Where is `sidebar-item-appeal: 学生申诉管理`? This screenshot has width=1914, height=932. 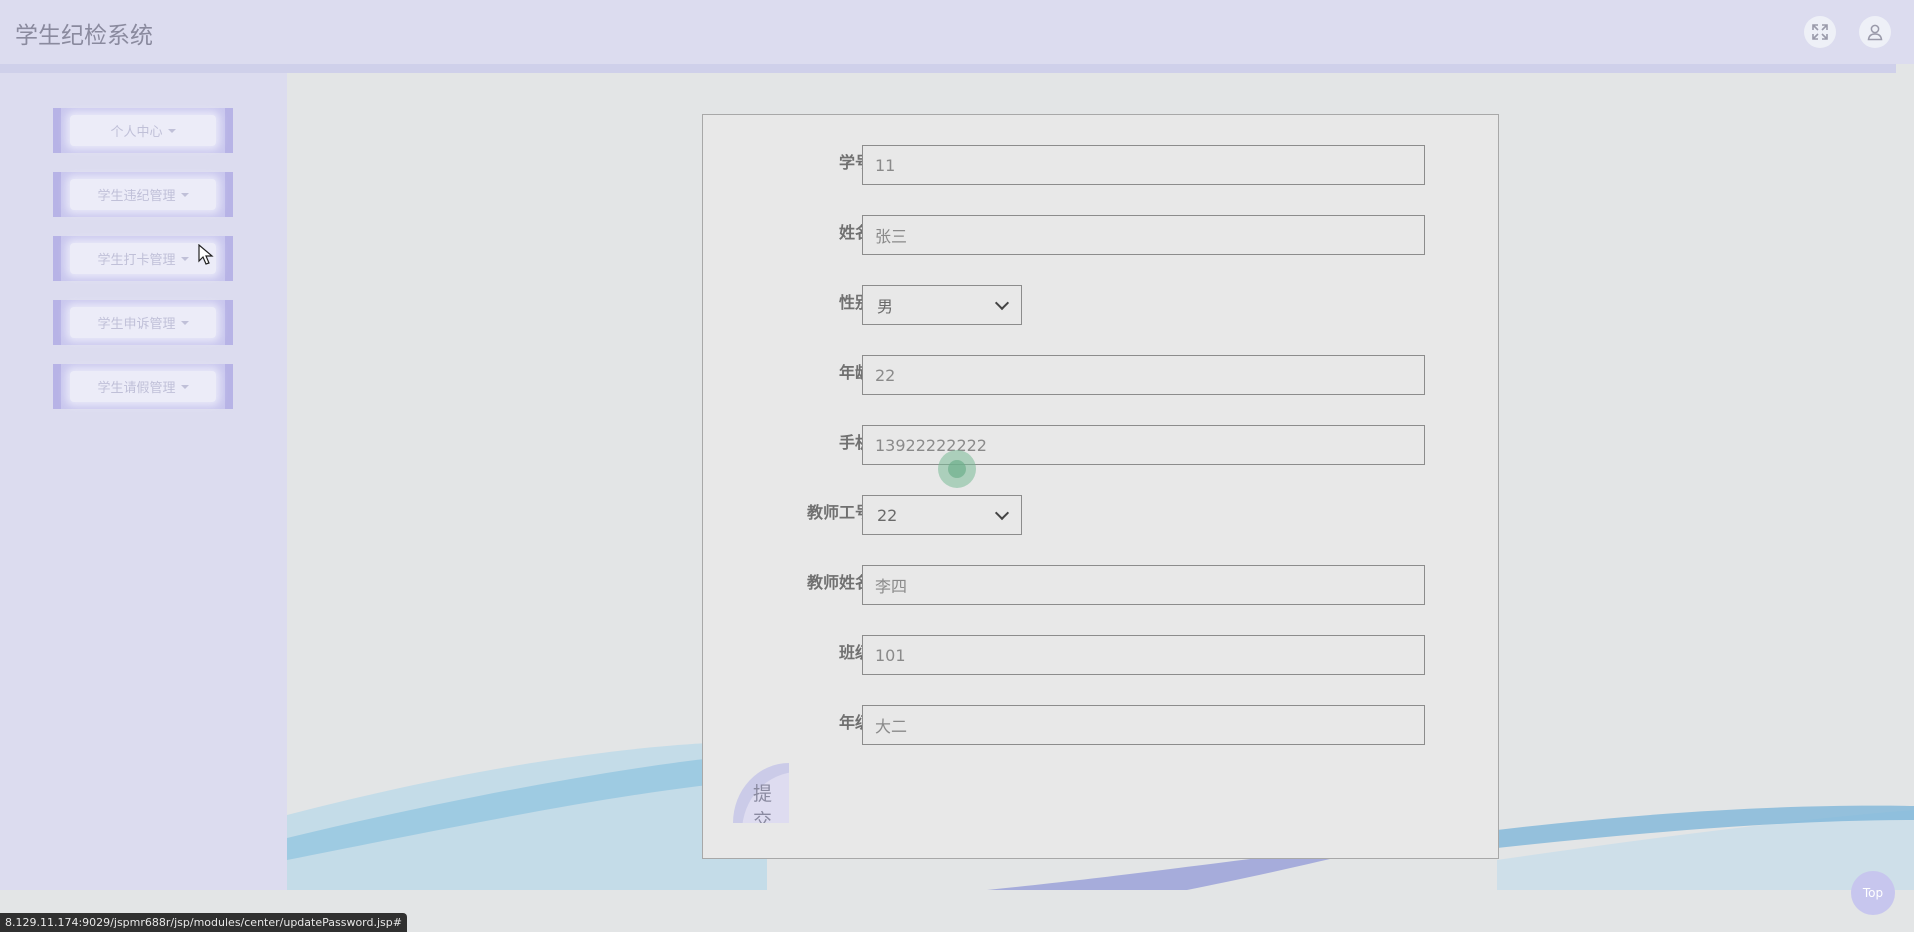 sidebar-item-appeal: 学生申诉管理 is located at coordinates (143, 322).